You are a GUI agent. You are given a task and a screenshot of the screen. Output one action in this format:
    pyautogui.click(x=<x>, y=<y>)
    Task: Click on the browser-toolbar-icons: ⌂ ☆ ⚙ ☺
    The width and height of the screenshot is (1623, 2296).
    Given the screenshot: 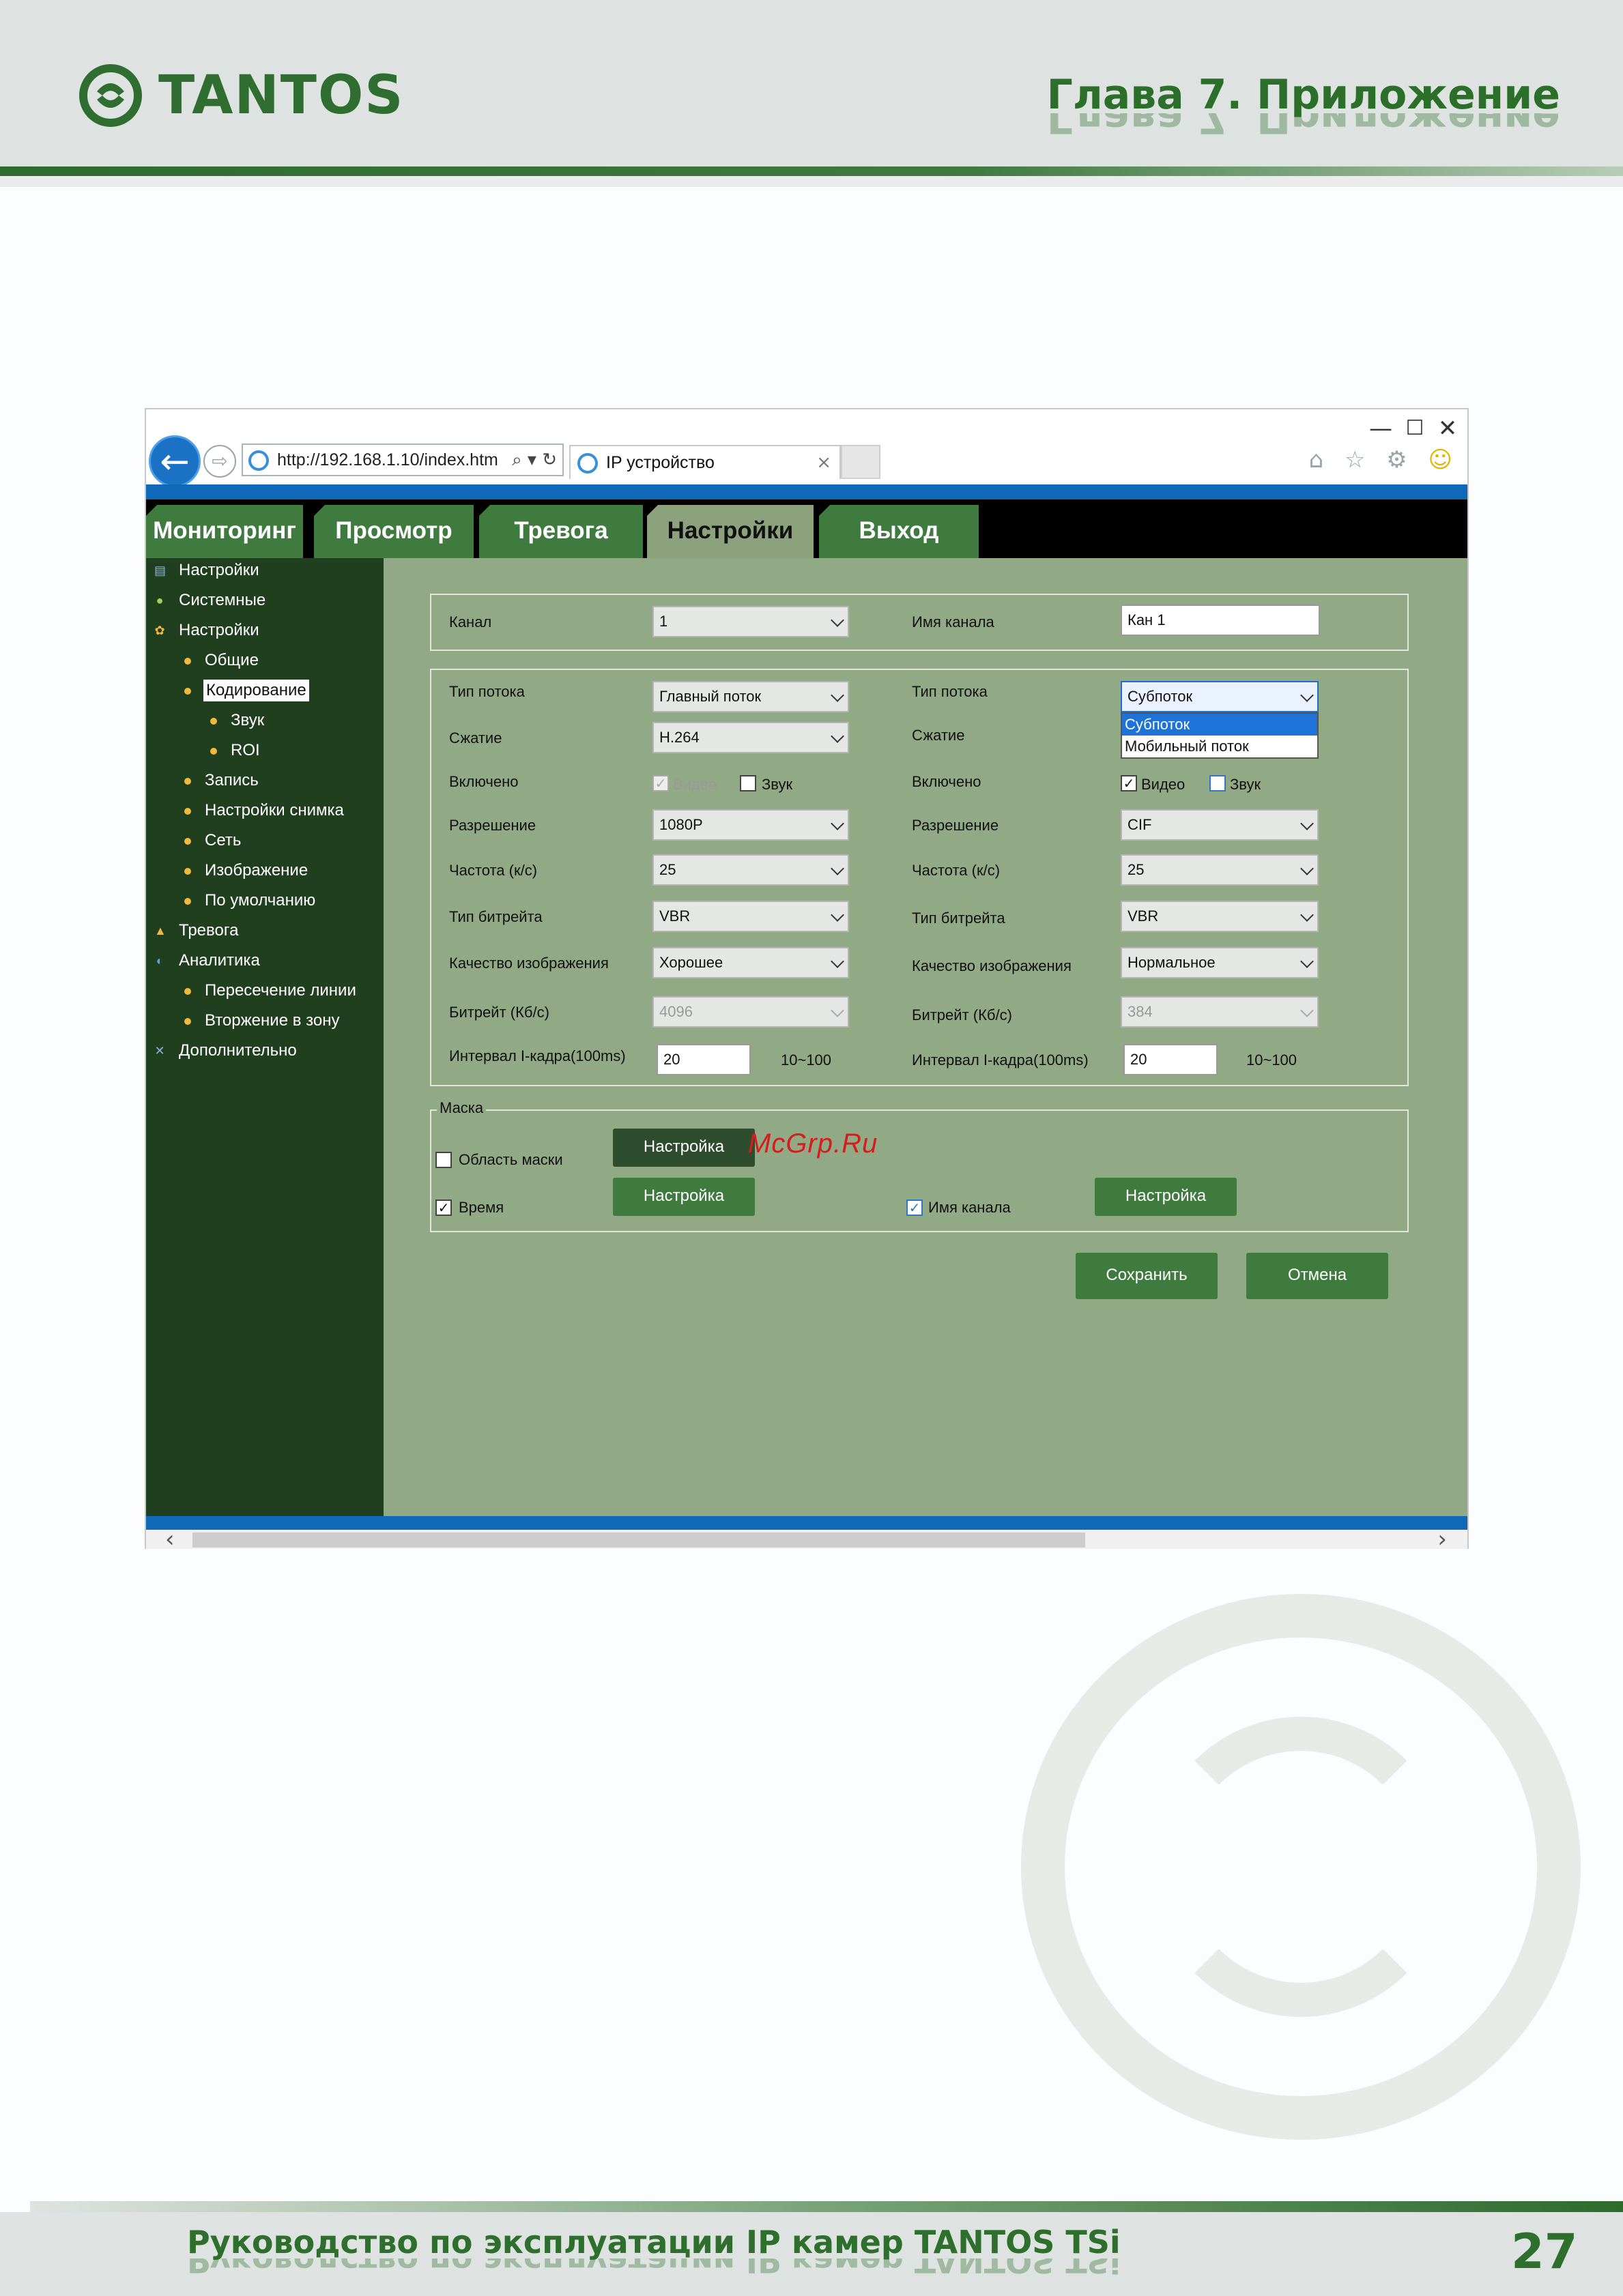 What is the action you would take?
    pyautogui.click(x=1384, y=460)
    